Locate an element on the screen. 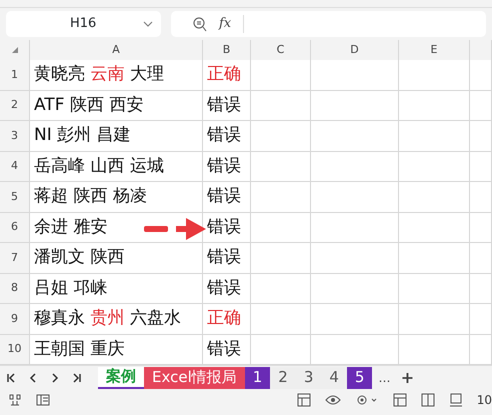 Image resolution: width=492 pixels, height=415 pixels. row-header: 3 is located at coordinates (15, 136).